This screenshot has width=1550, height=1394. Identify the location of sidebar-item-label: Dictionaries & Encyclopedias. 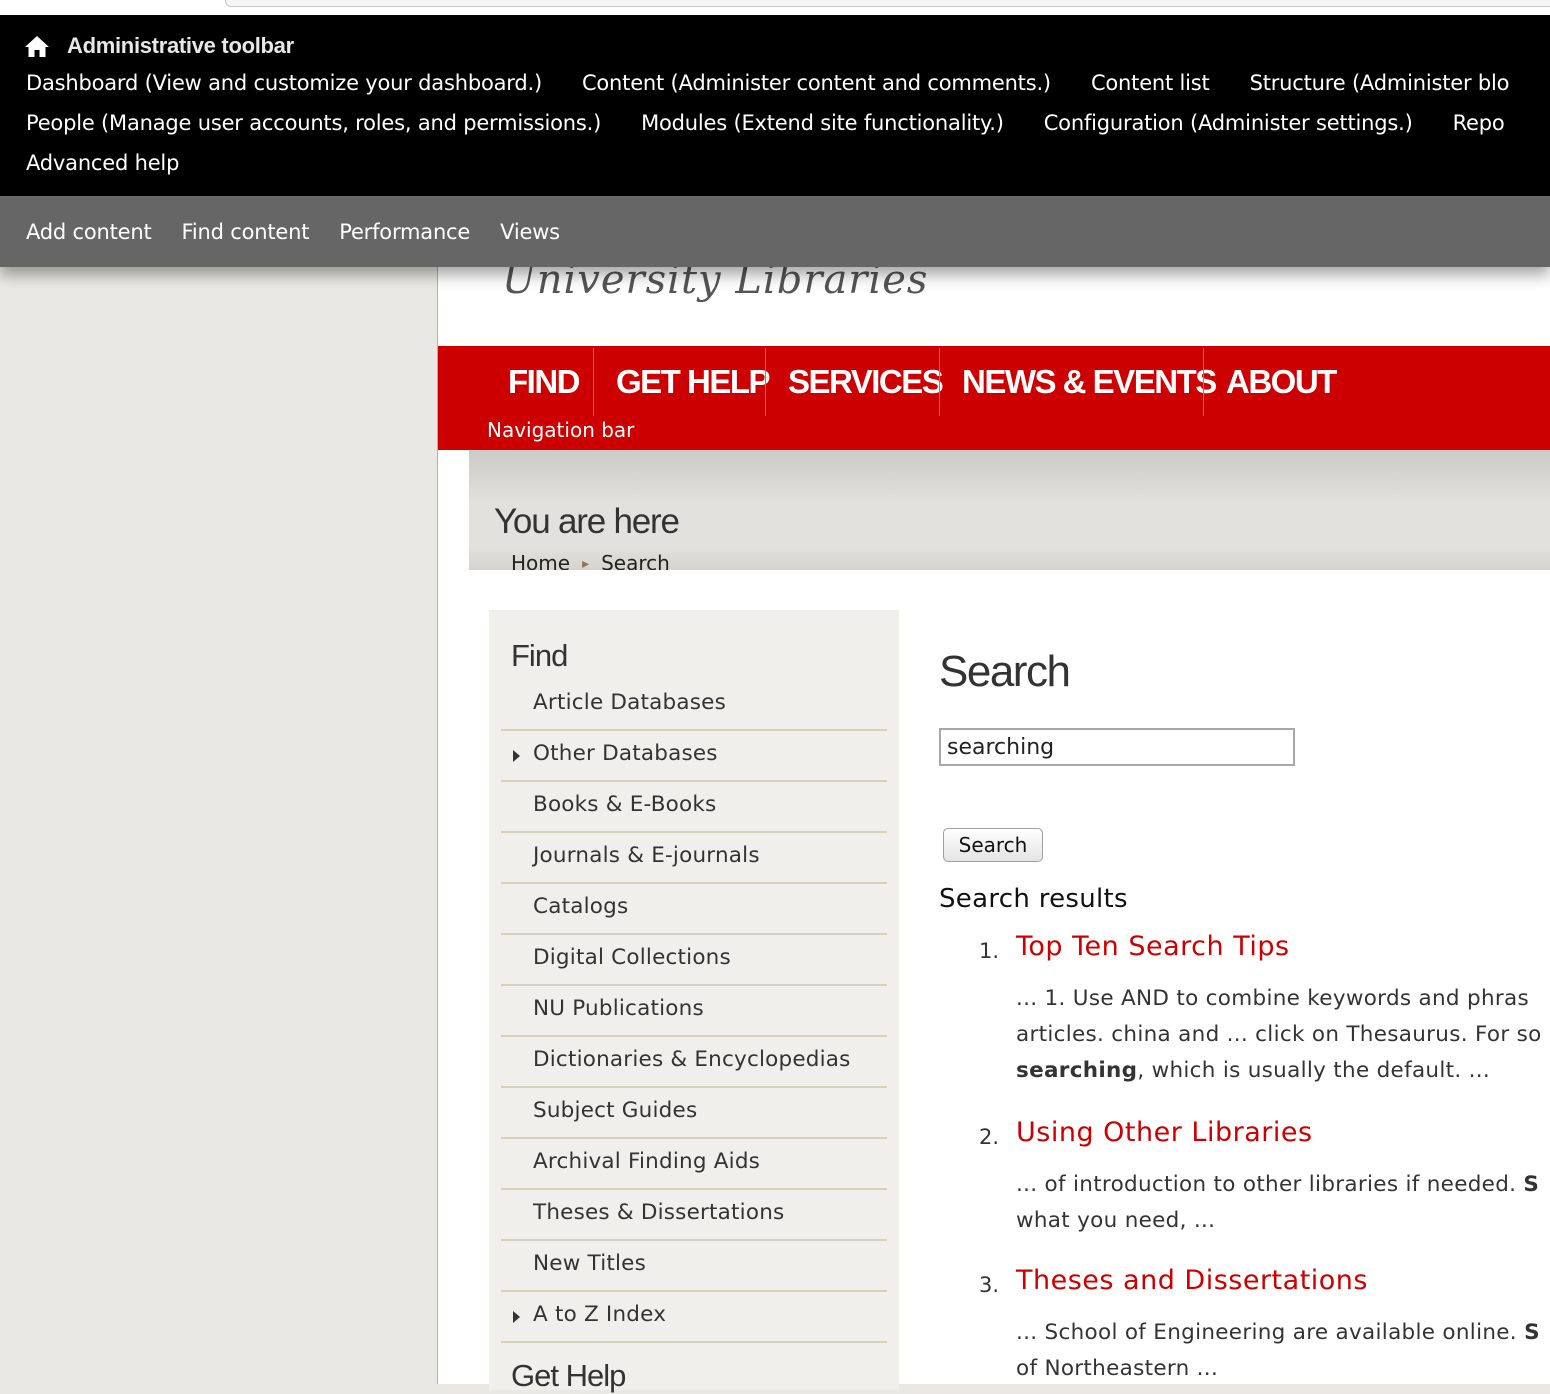
(692, 1059).